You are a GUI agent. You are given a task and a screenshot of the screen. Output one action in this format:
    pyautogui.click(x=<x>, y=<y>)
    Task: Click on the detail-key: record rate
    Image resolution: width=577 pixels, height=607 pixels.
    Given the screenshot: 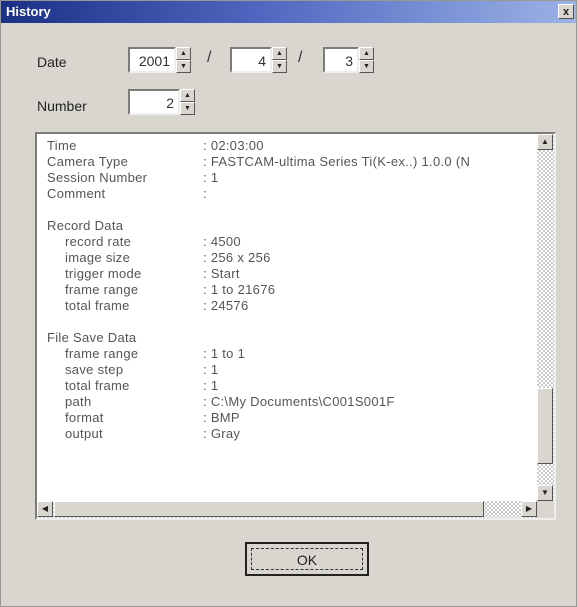 What is the action you would take?
    pyautogui.click(x=98, y=241)
    